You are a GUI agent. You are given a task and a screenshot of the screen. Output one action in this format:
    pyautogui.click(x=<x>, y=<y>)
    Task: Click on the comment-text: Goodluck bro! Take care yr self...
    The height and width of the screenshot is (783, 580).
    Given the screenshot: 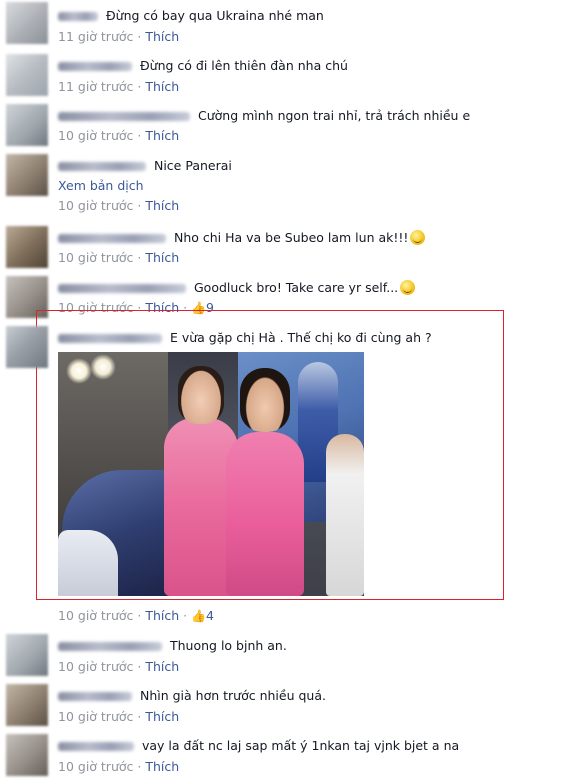 What is the action you would take?
    pyautogui.click(x=296, y=287)
    